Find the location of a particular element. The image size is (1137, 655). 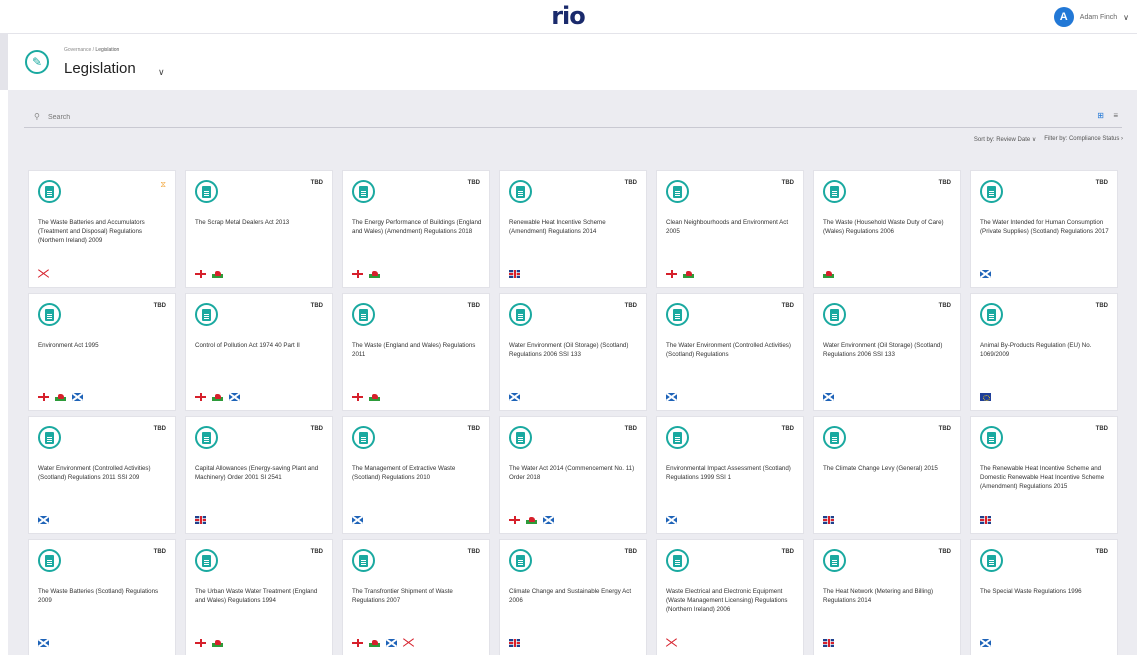

user-menu: A Adam Finch ∨ is located at coordinates (1091, 17).